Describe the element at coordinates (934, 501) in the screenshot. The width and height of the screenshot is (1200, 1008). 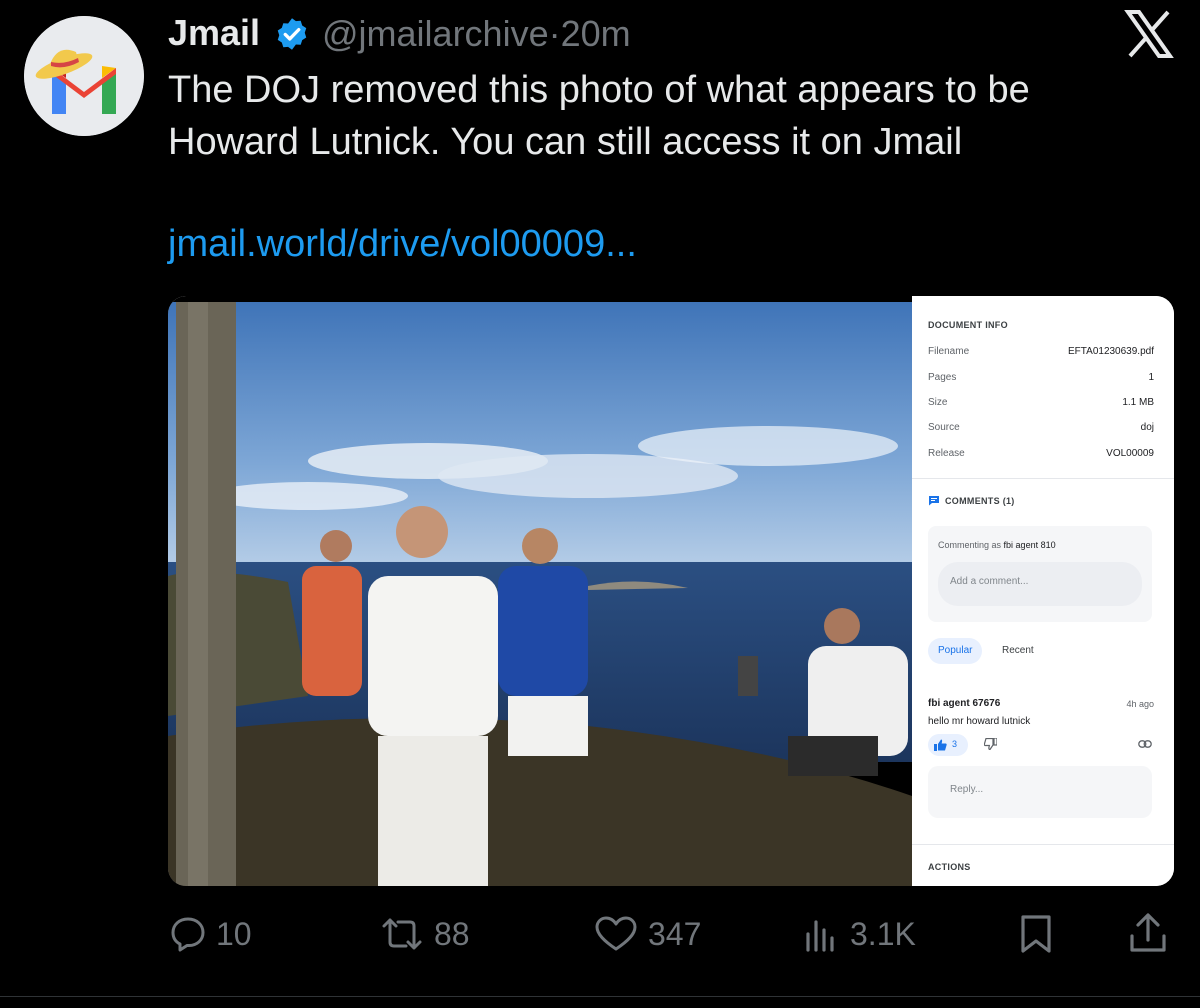
I see `comment-icon` at that location.